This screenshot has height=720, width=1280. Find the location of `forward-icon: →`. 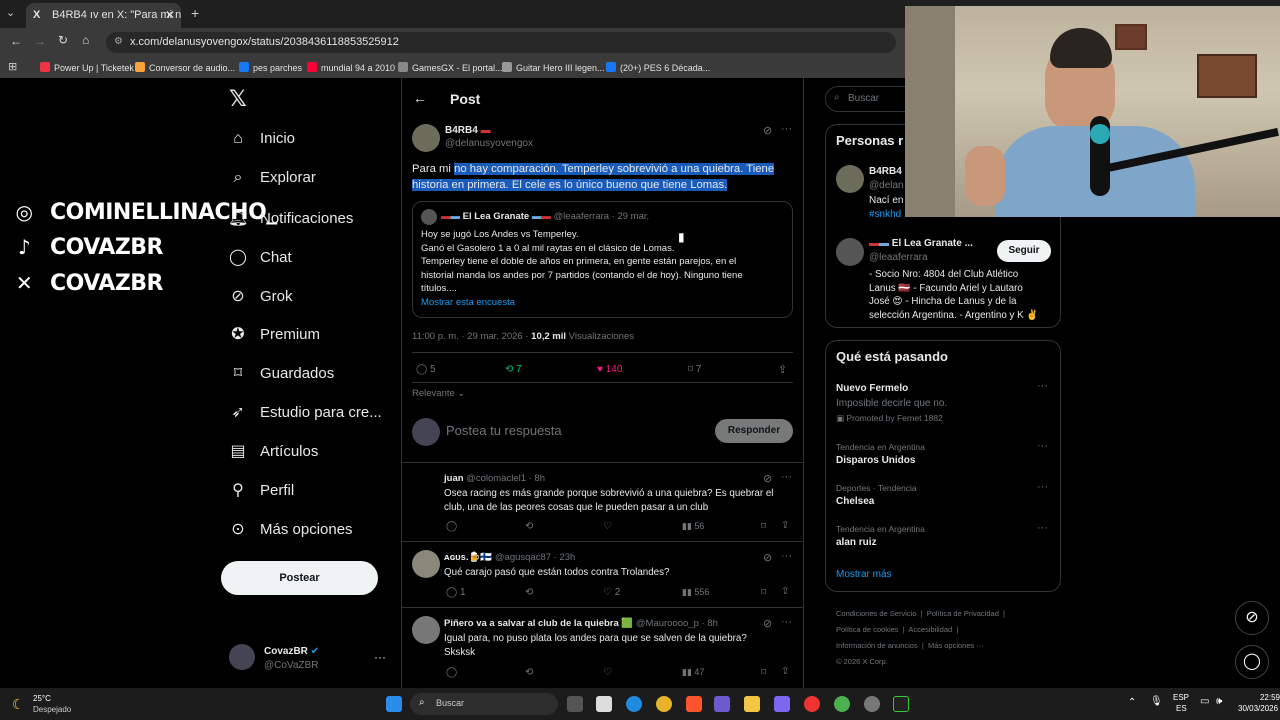

forward-icon: → is located at coordinates (40, 41).